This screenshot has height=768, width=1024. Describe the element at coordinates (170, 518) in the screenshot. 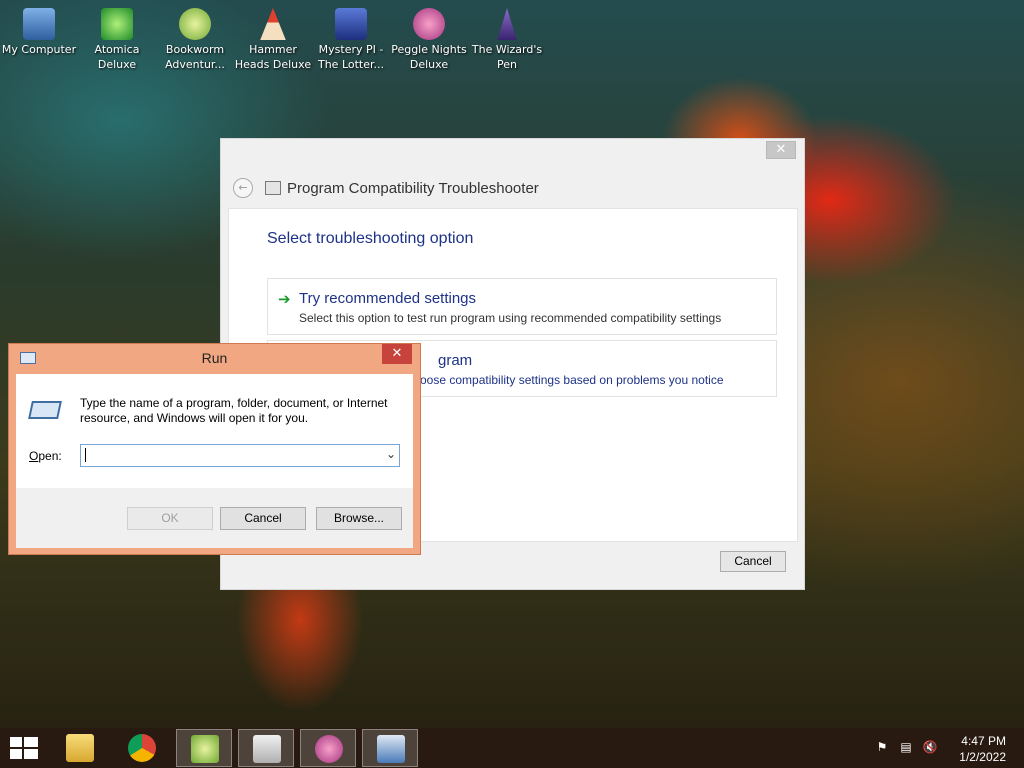

I see `ok-button: OK` at that location.